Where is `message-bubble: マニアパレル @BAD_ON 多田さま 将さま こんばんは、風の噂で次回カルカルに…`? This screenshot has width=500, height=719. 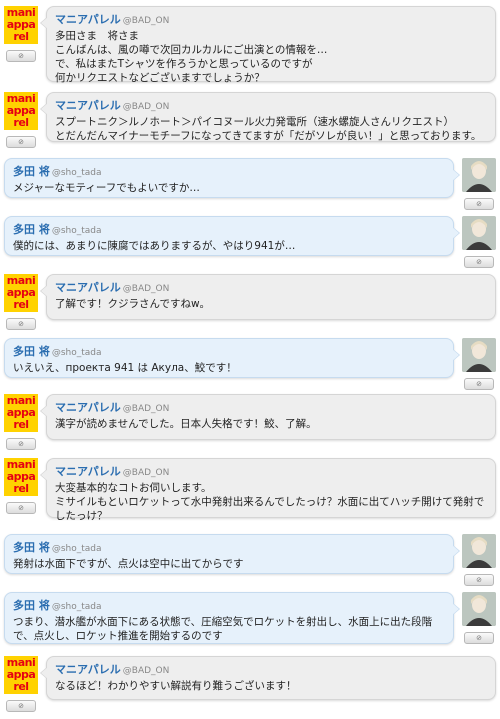
message-bubble: マニアパレル @BAD_ON 多田さま 将さま こんばんは、風の噂で次回カルカルに… is located at coordinates (268, 45).